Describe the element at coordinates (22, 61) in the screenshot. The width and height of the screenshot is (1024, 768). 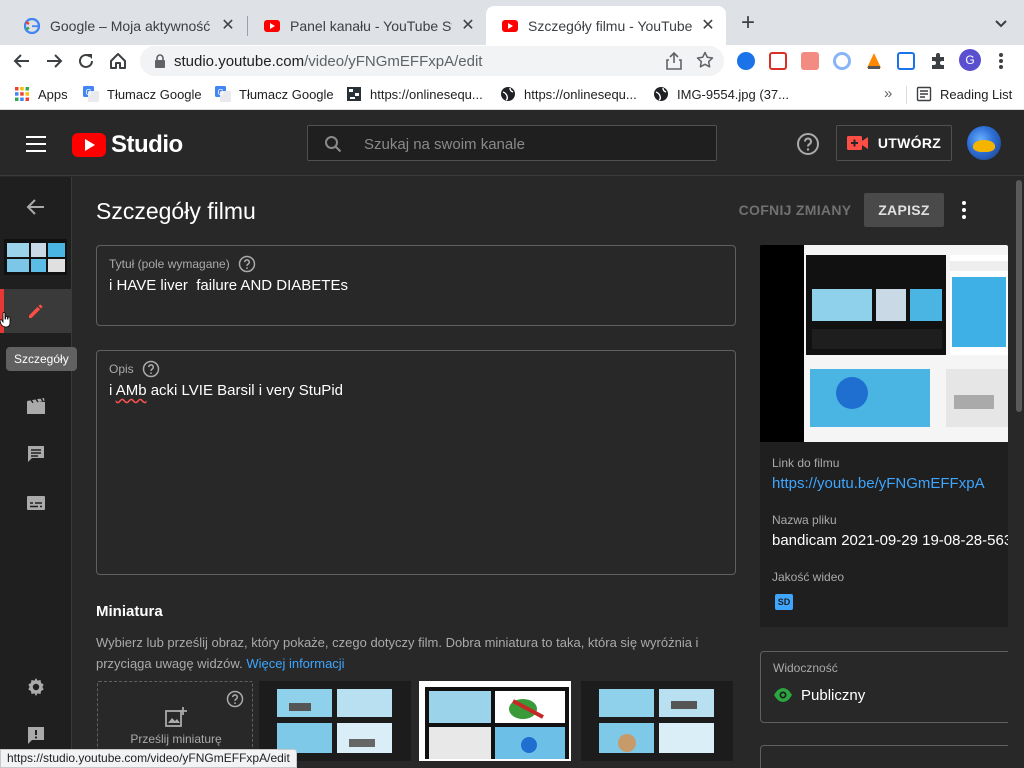
I see `back-button` at that location.